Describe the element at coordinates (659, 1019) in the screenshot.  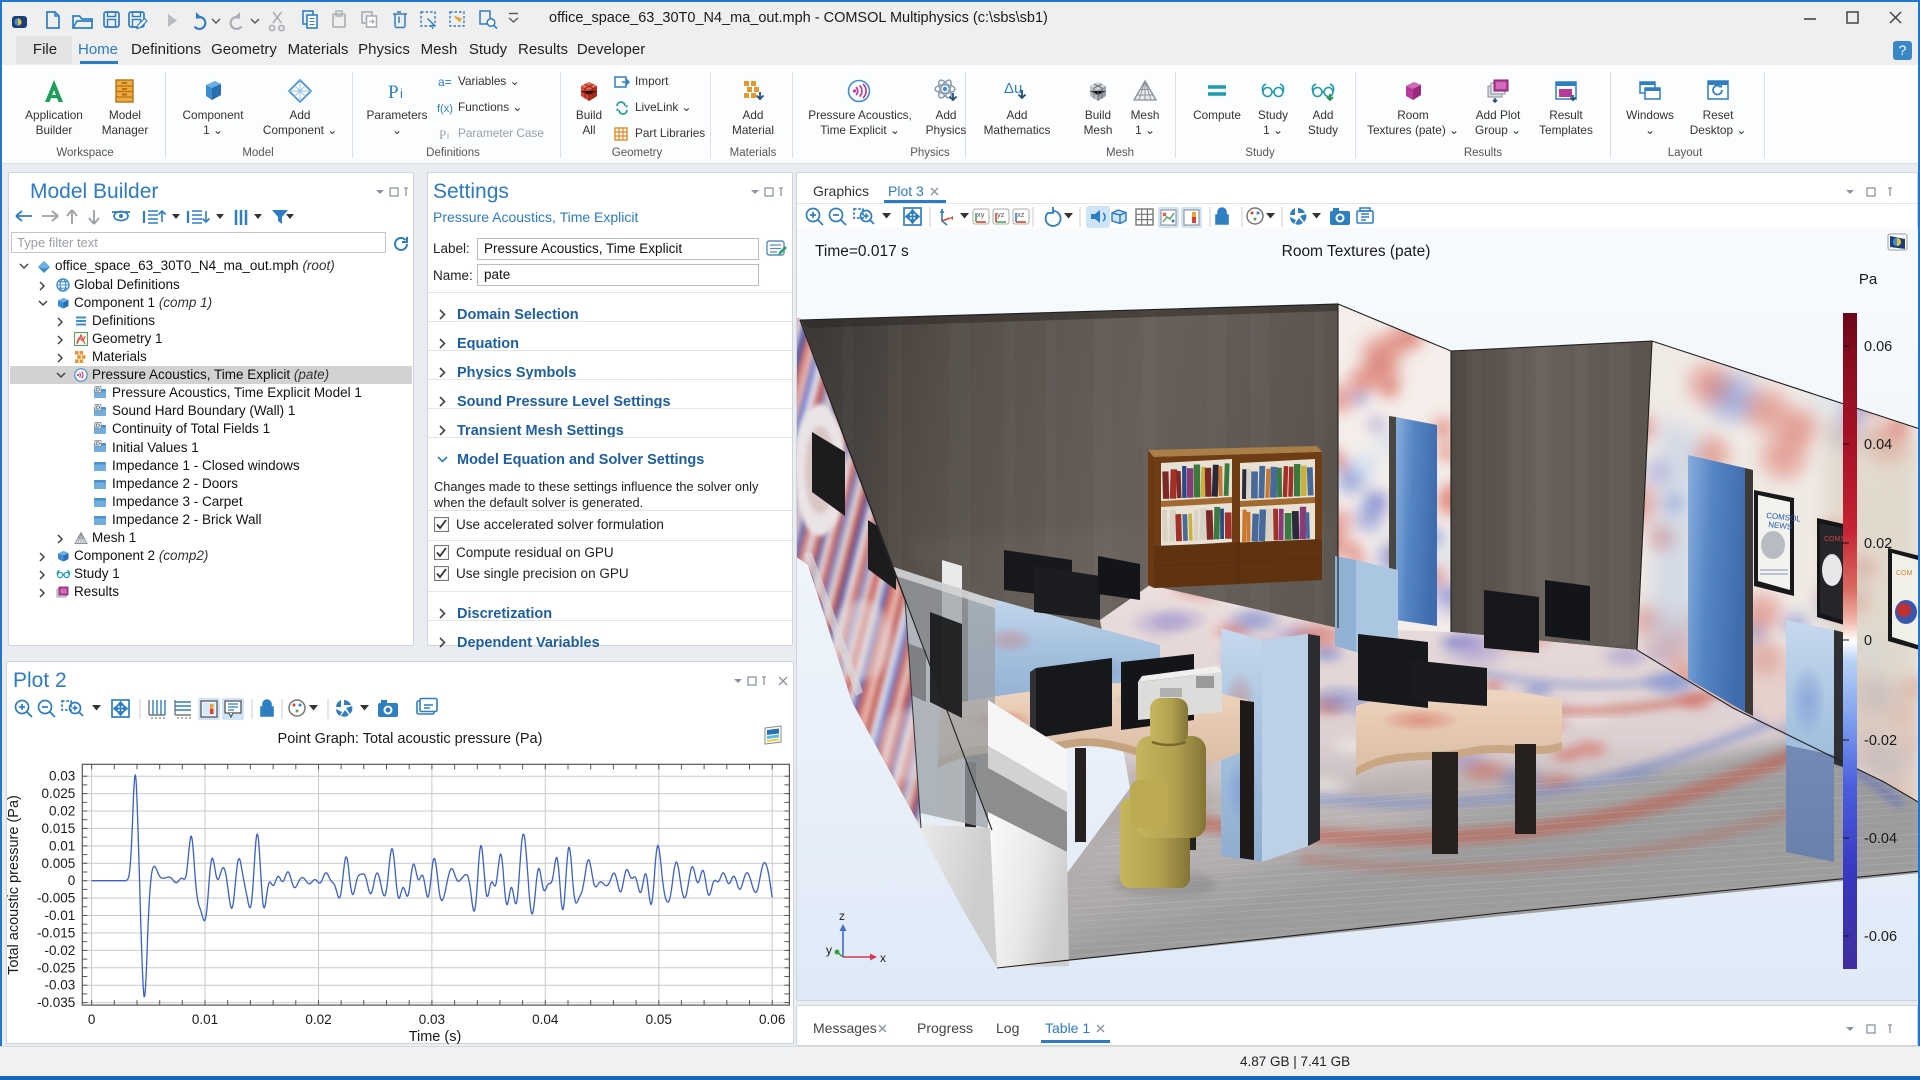
I see `svg-text: 0.05` at that location.